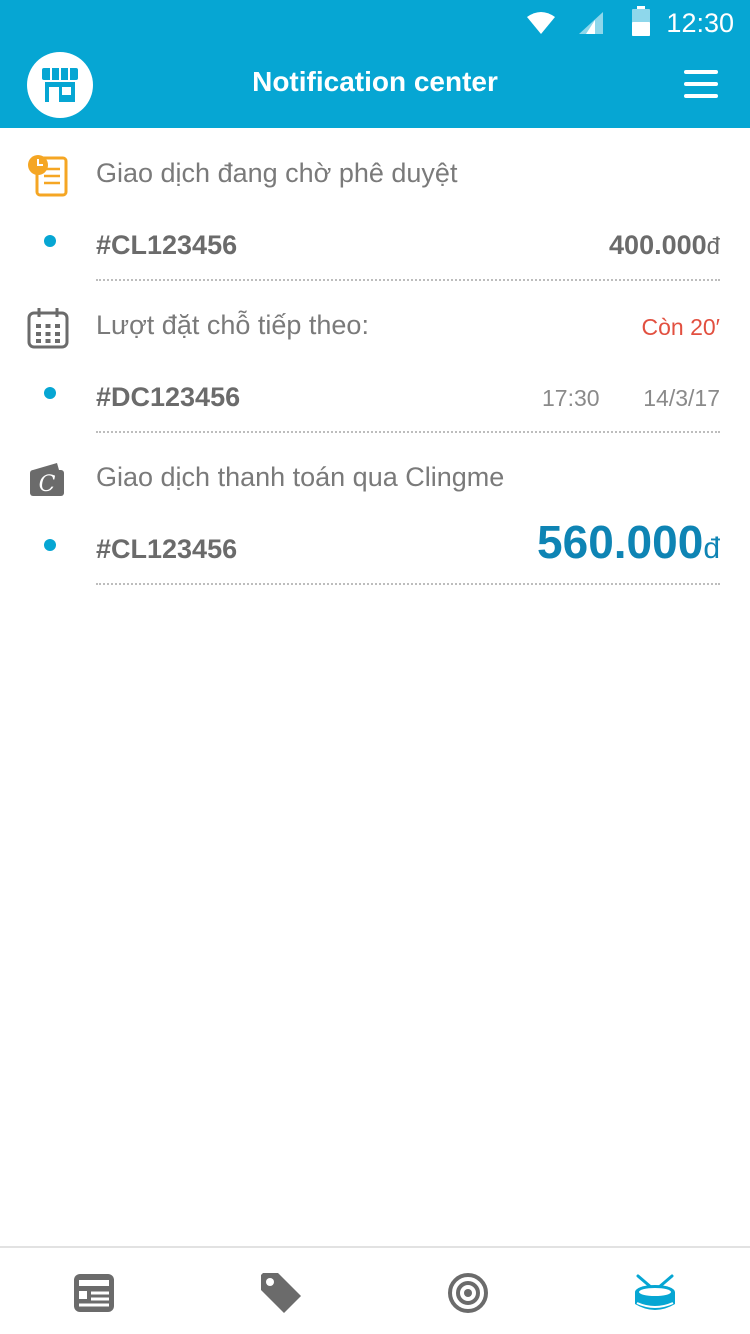 This screenshot has width=750, height=1334. I want to click on drum-icon, so click(655, 1293).